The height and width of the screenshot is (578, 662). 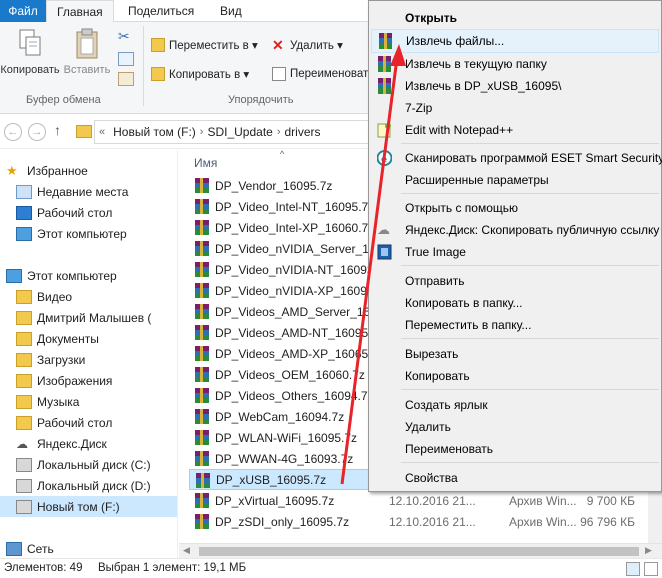 I want to click on paste-button: Вставить, so click(x=87, y=52).